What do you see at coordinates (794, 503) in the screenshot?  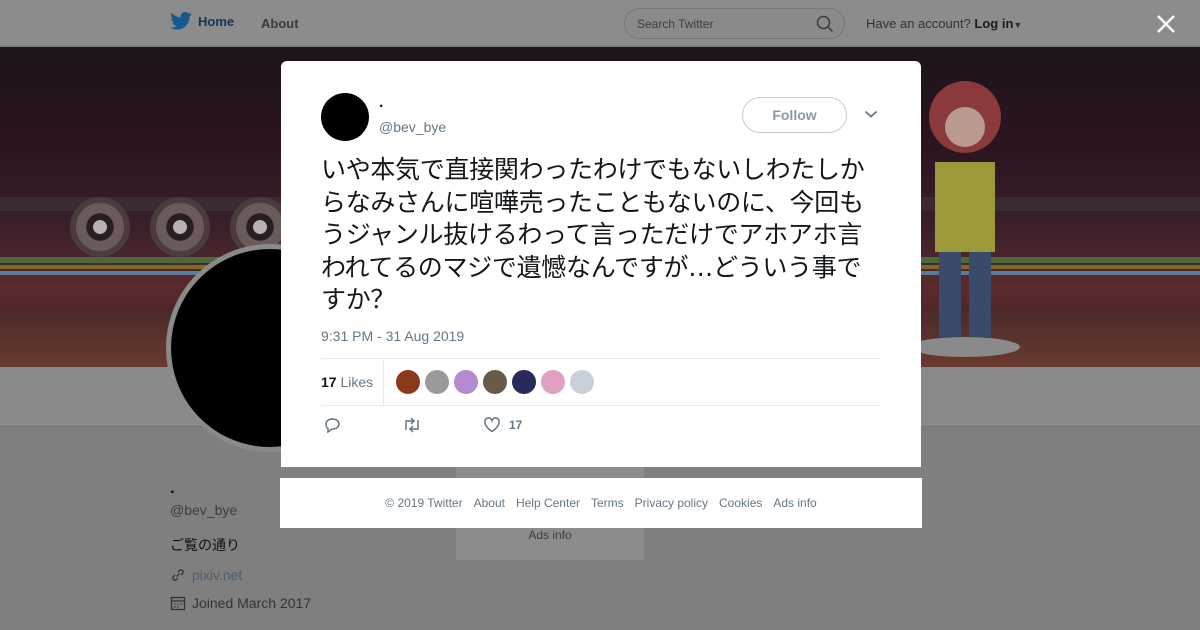 I see `footer-link: Ads info` at bounding box center [794, 503].